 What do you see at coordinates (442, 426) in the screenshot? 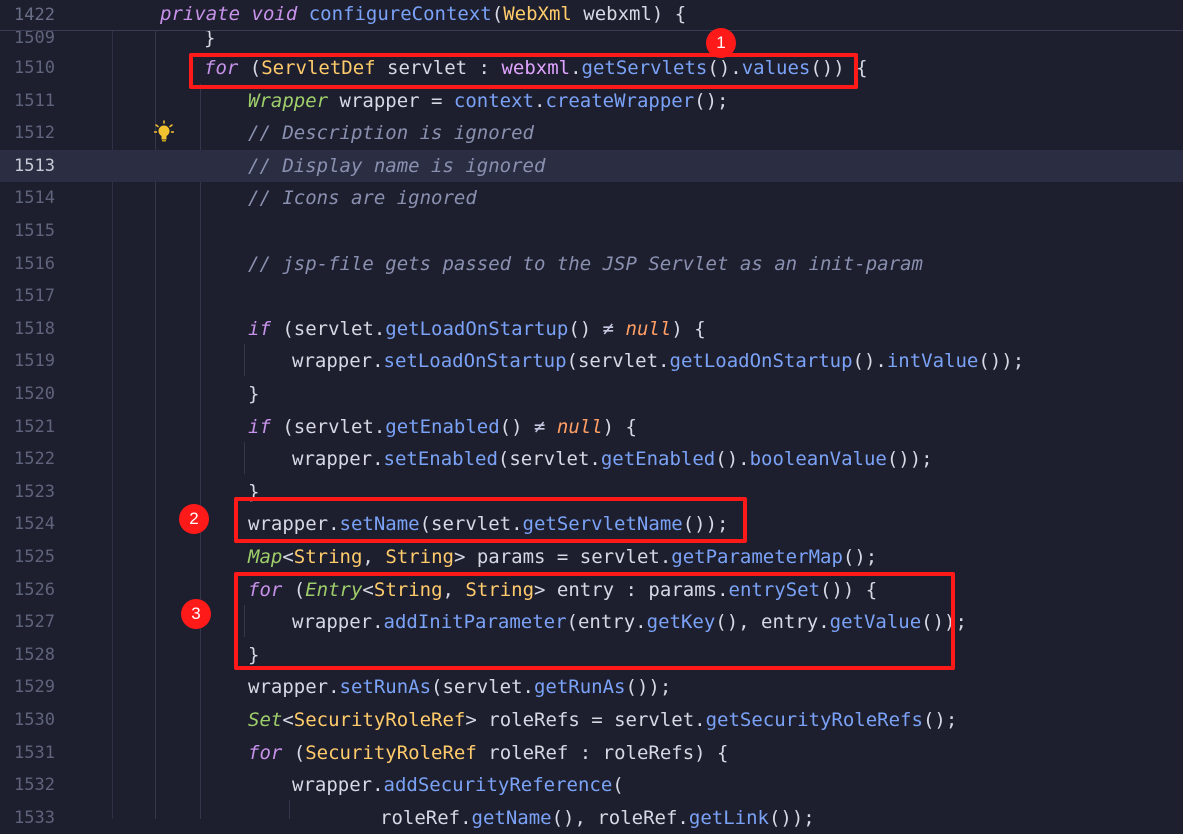
I see `code-text: if (servlet.getEnabled() ≠ null) {` at bounding box center [442, 426].